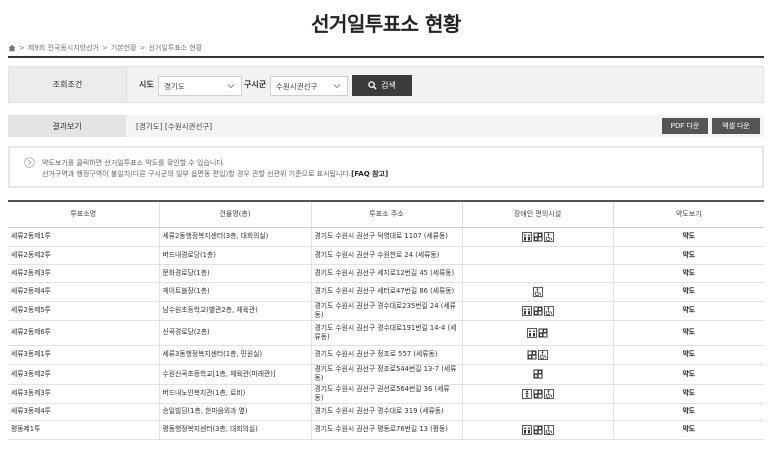  Describe the element at coordinates (688, 214) in the screenshot. I see `col-header-map: 약도보기` at that location.